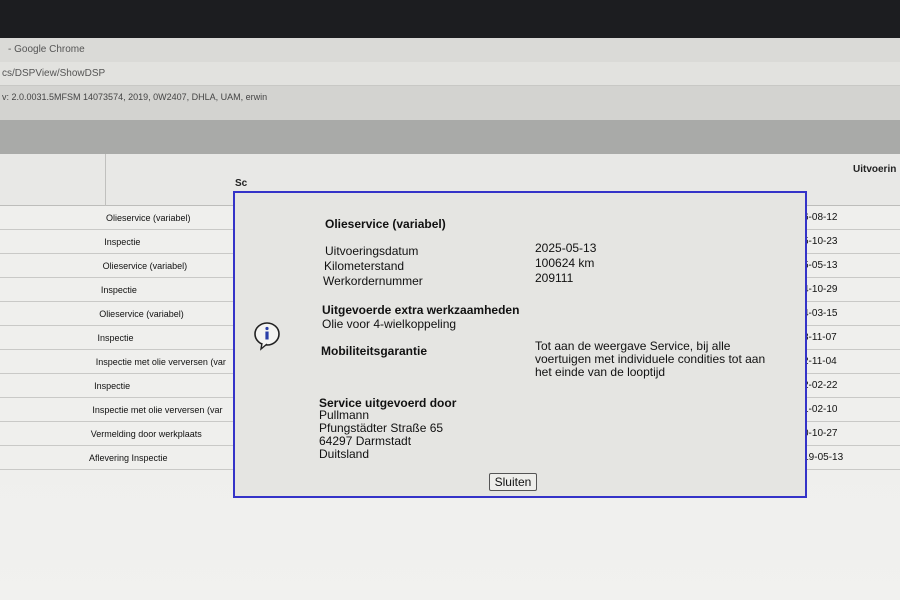 The width and height of the screenshot is (900, 600). Describe the element at coordinates (374, 351) in the screenshot. I see `mobility-heading: Mobiliteitsgarantie` at that location.